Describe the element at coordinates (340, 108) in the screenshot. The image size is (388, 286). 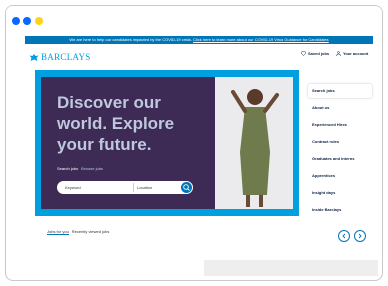
I see `sidenav-item-about-us: About us` at that location.